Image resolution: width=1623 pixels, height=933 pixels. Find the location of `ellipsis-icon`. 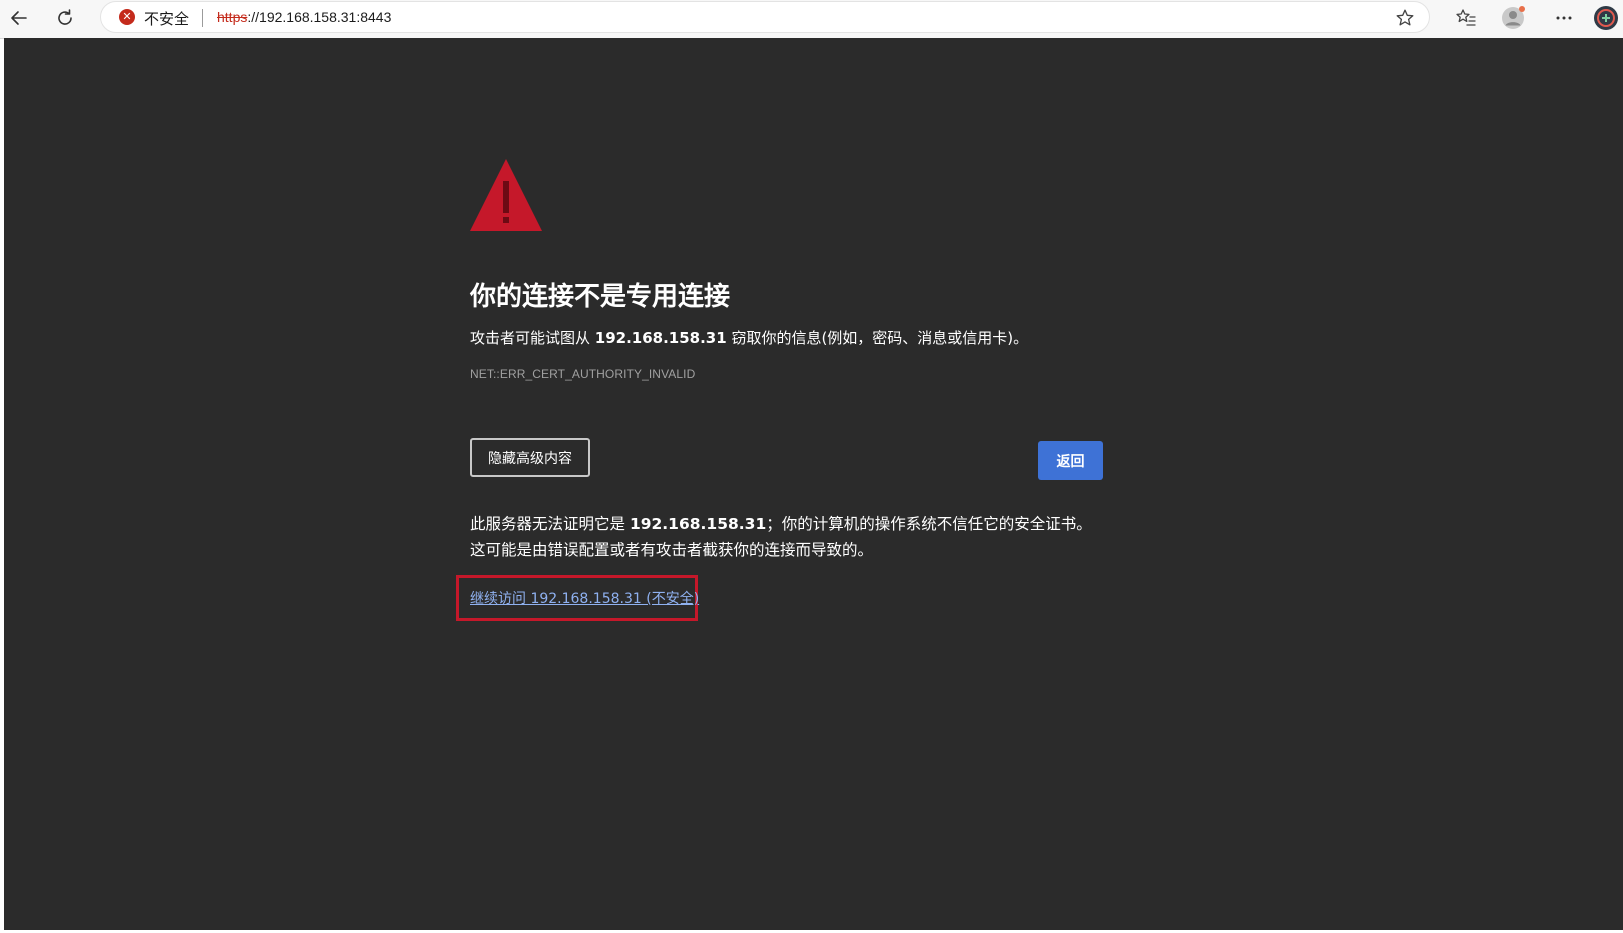

ellipsis-icon is located at coordinates (1564, 18).